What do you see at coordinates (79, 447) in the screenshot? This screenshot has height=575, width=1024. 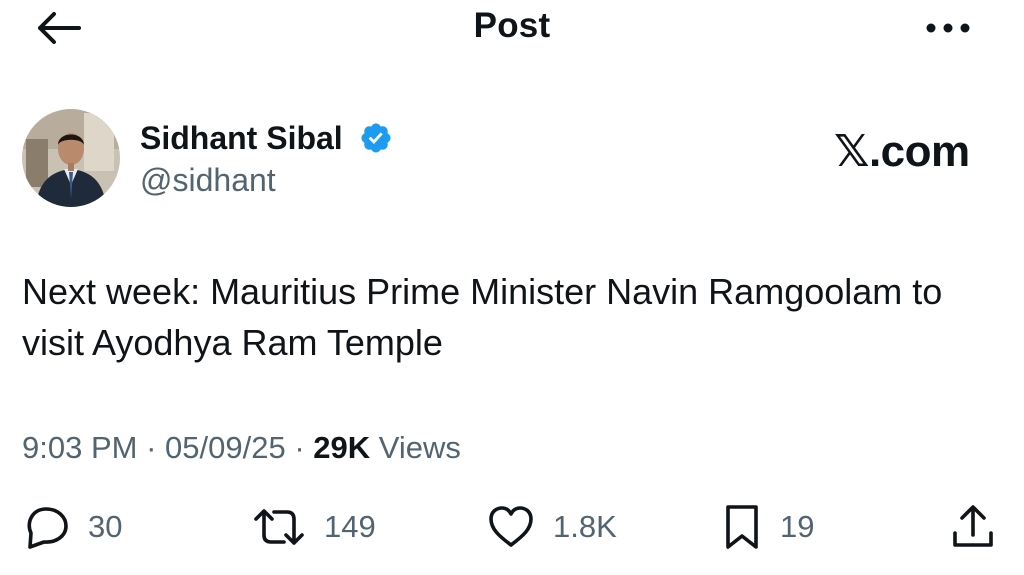 I see `tweet-time: 9:03 PM` at bounding box center [79, 447].